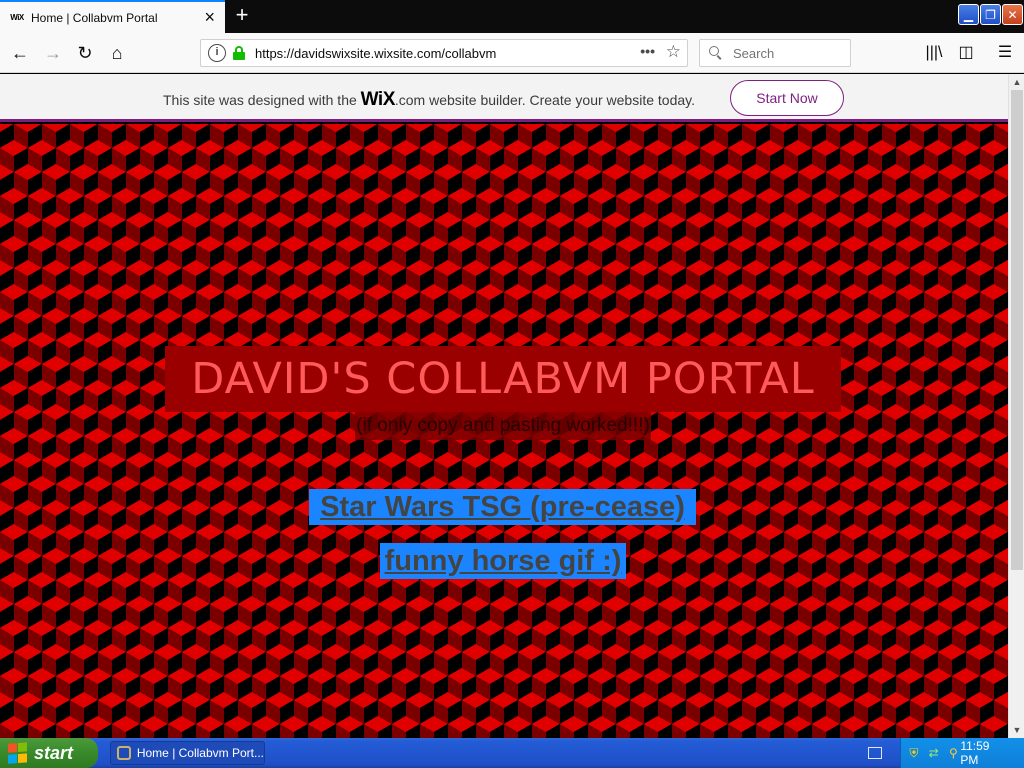  Describe the element at coordinates (502, 507) in the screenshot. I see `star-wars-tsg-link: Star Wars TSG (pre-cease)` at that location.